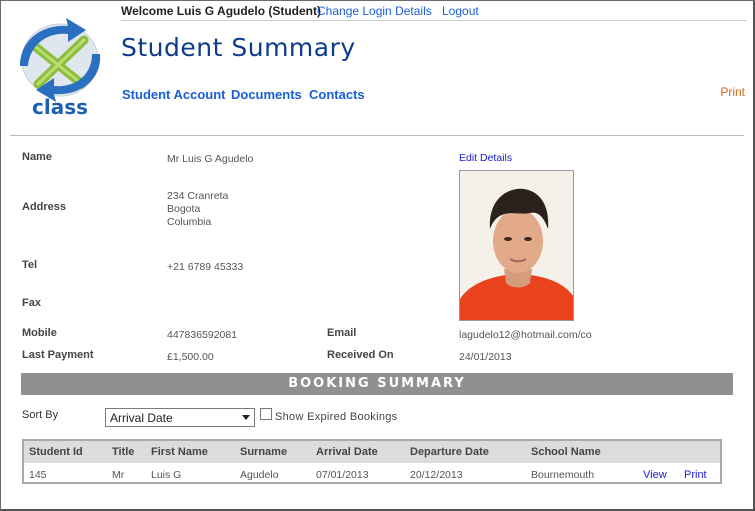  What do you see at coordinates (44, 207) in the screenshot?
I see `address-label: Address` at bounding box center [44, 207].